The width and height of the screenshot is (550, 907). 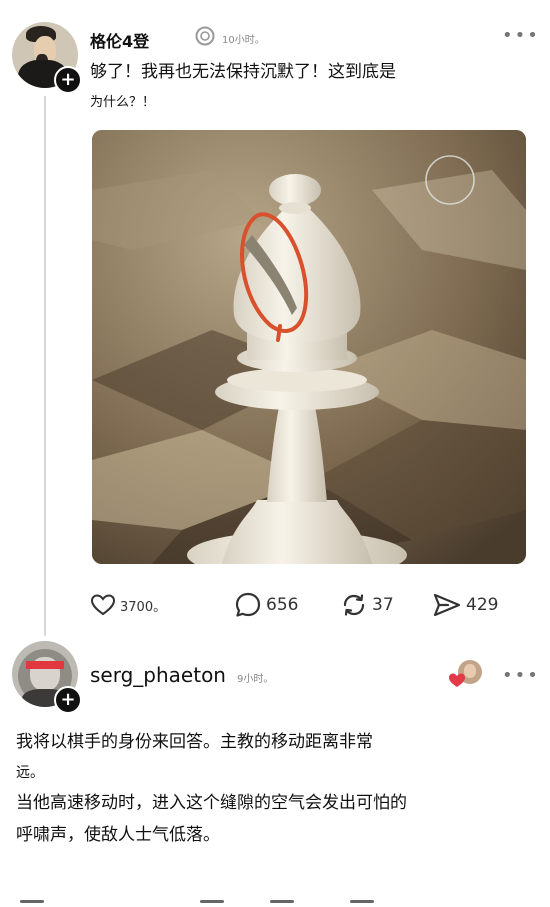 What do you see at coordinates (466, 675) in the screenshot?
I see `liked-by-author-badge` at bounding box center [466, 675].